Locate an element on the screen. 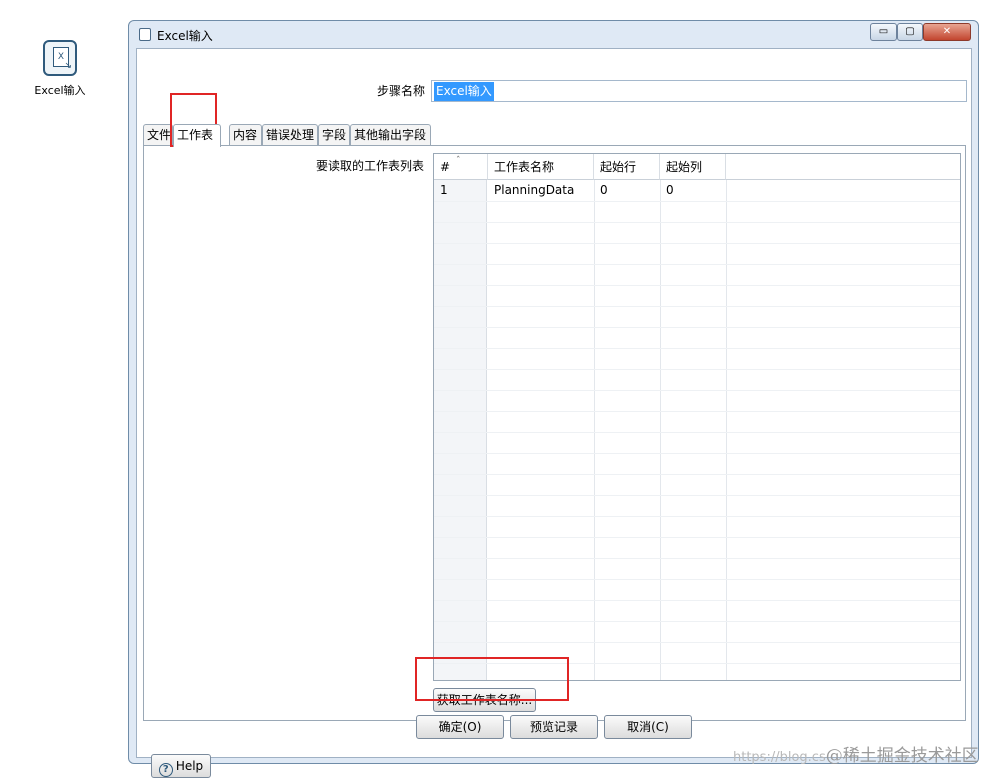 The image size is (997, 778). cell-start-col: 0 is located at coordinates (667, 190).